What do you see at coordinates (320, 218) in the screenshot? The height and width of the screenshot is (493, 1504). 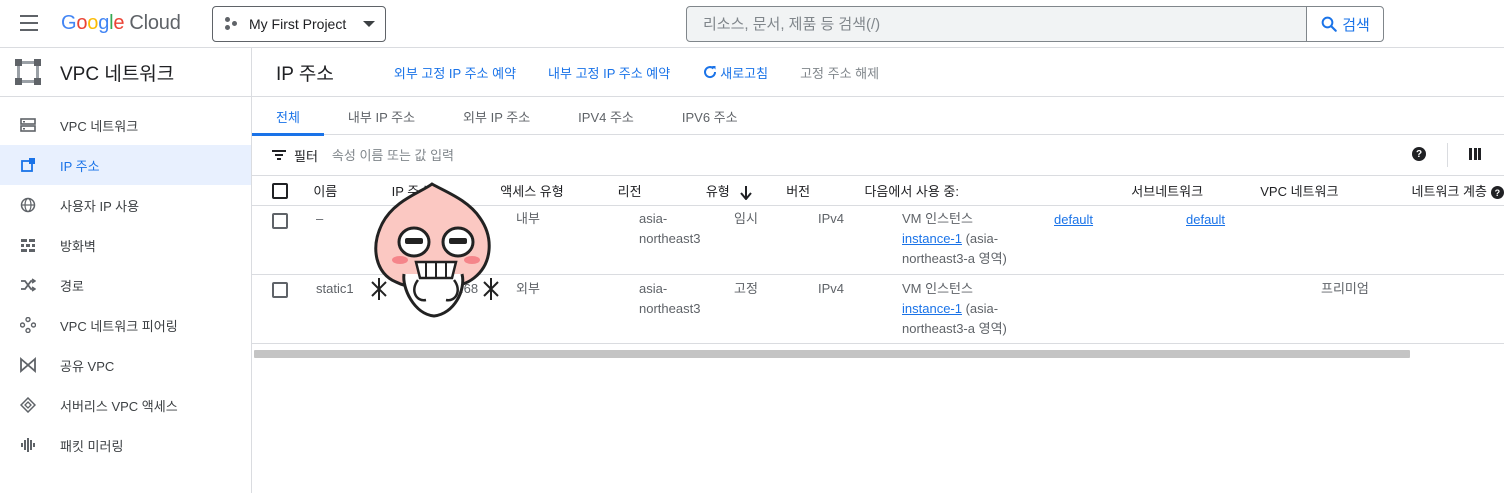 I see `row-name: –` at bounding box center [320, 218].